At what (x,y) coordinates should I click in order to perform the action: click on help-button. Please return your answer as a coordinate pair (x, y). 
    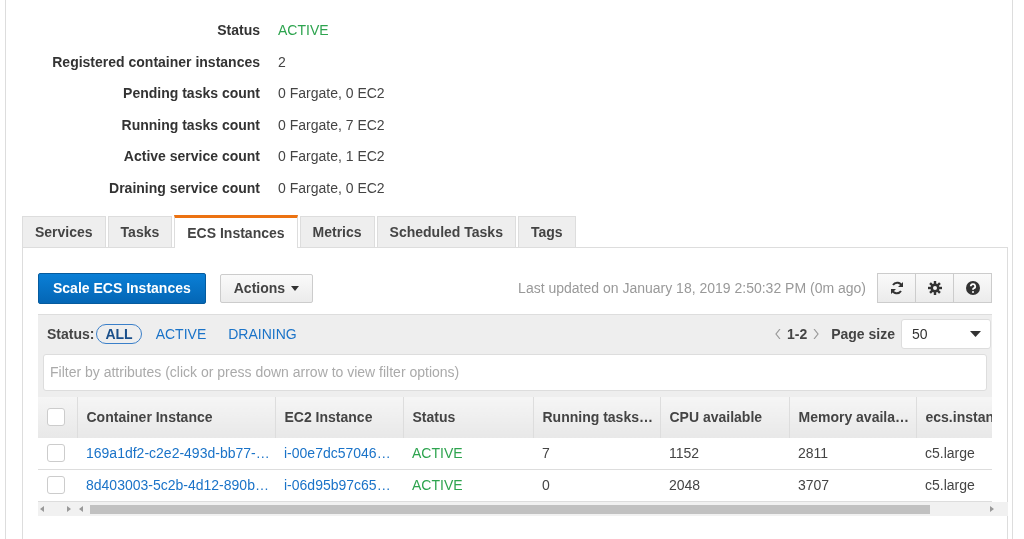
    Looking at the image, I should click on (972, 288).